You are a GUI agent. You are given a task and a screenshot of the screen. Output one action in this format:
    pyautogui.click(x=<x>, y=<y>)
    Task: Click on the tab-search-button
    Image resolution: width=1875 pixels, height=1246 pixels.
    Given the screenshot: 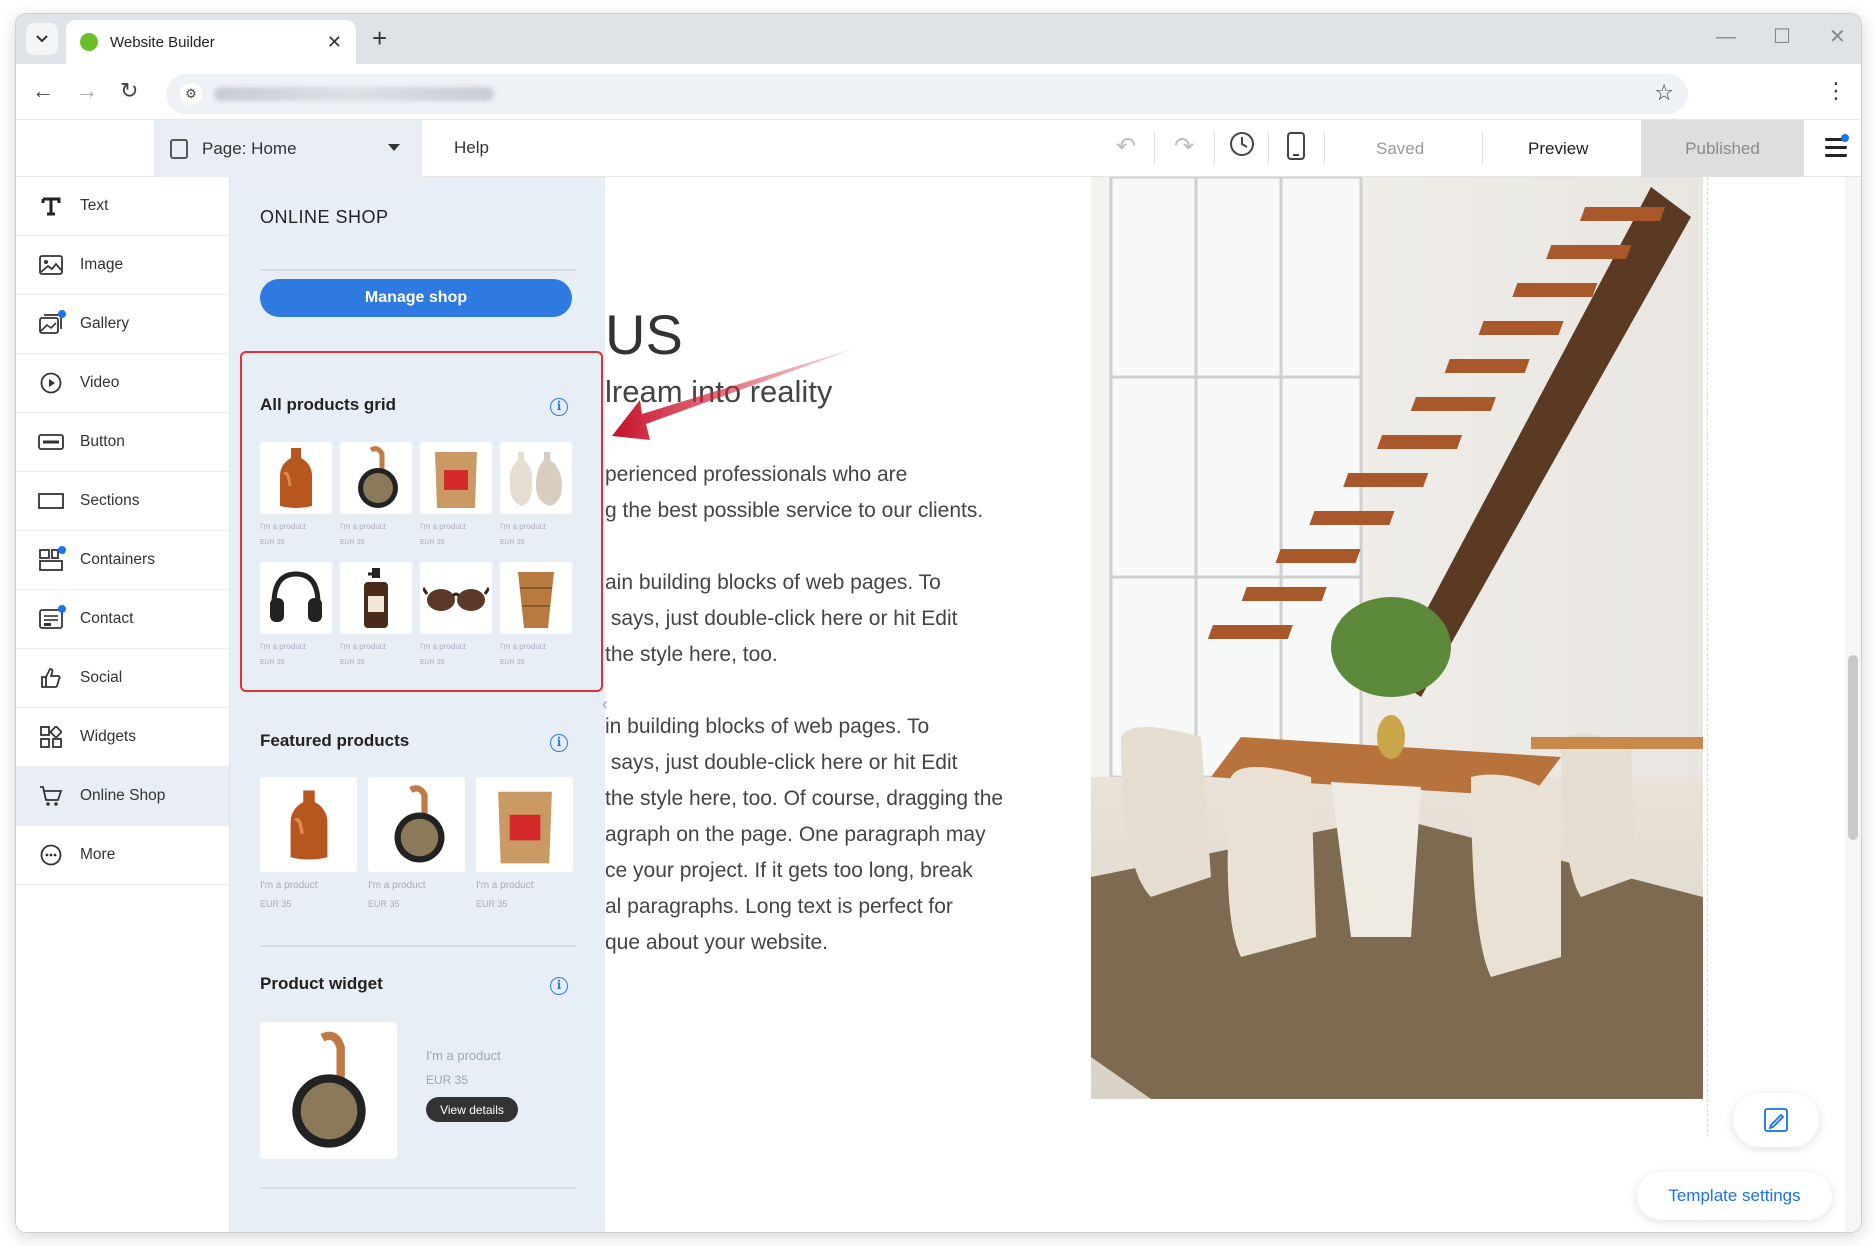 What is the action you would take?
    pyautogui.click(x=42, y=39)
    